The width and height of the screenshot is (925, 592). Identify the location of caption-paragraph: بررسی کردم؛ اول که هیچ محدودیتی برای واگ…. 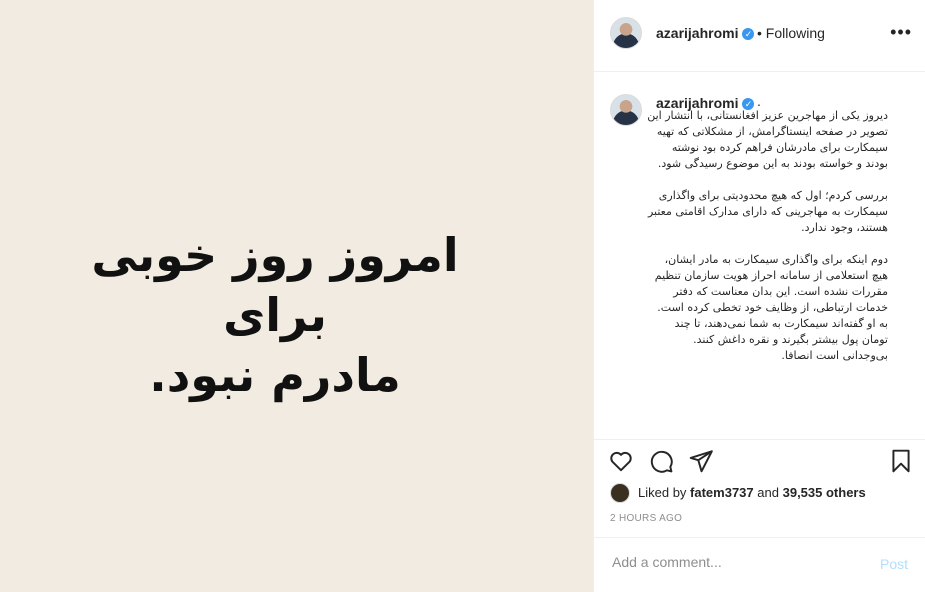
(767, 211).